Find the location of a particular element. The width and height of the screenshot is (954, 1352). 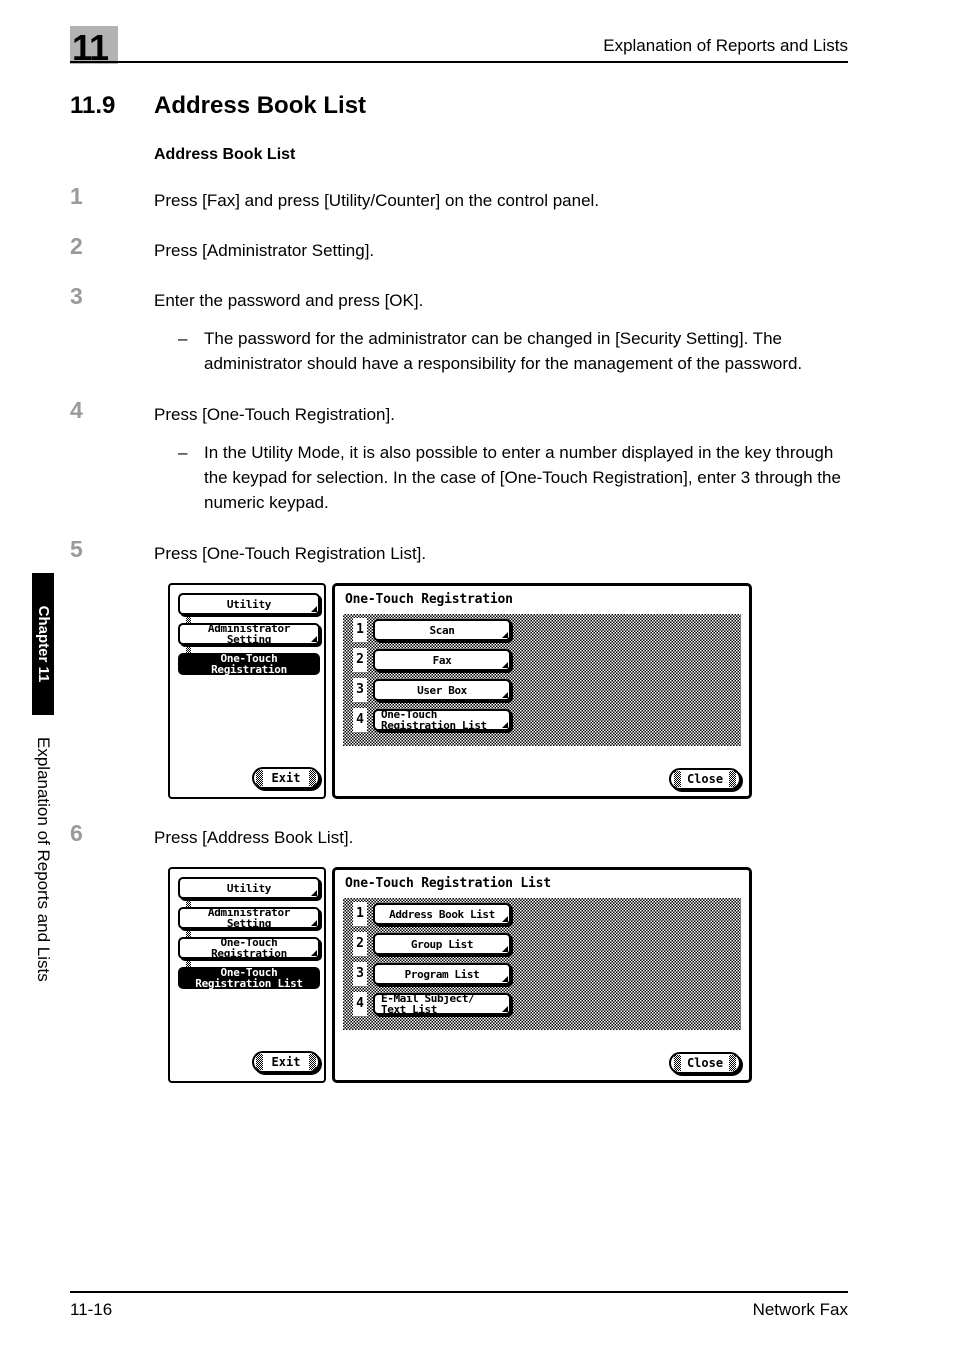

dialog-button-user-box: User Box is located at coordinates (442, 690).